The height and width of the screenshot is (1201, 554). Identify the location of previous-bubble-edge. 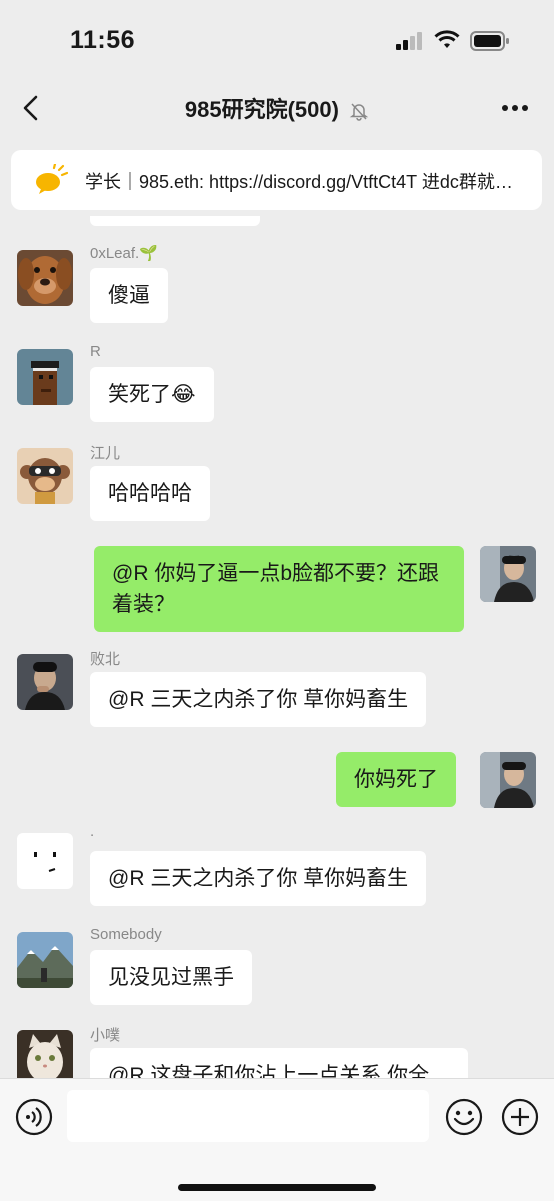
(175, 221).